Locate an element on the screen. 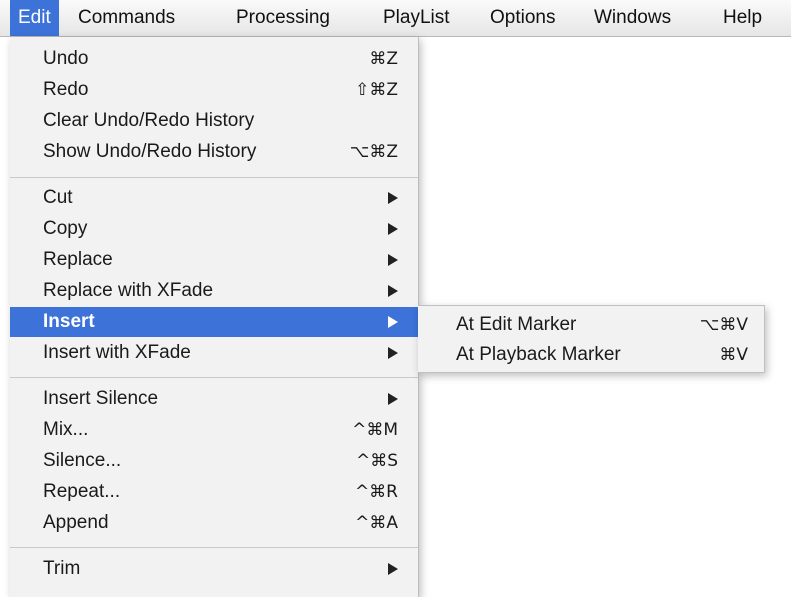  menubar-windows: Windows is located at coordinates (632, 18).